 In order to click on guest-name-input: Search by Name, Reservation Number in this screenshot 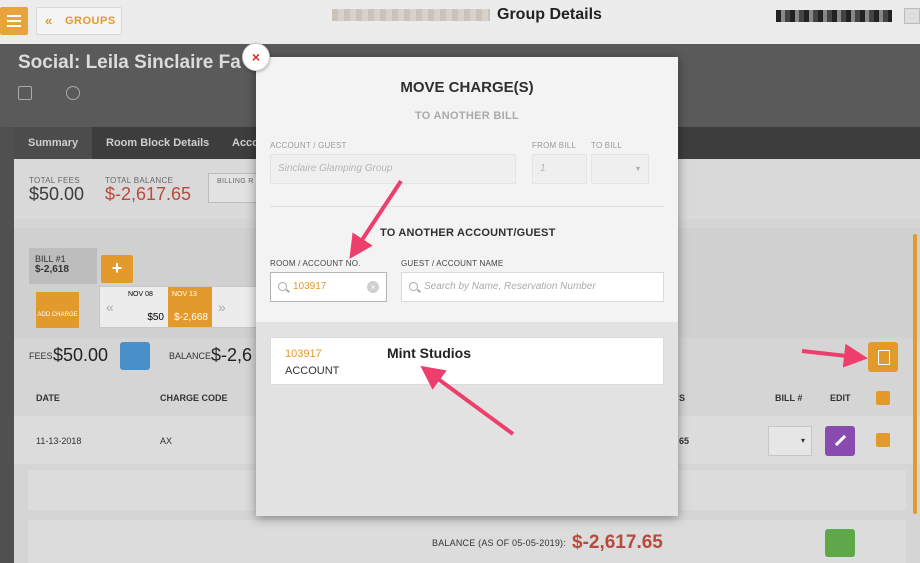, I will do `click(532, 287)`.